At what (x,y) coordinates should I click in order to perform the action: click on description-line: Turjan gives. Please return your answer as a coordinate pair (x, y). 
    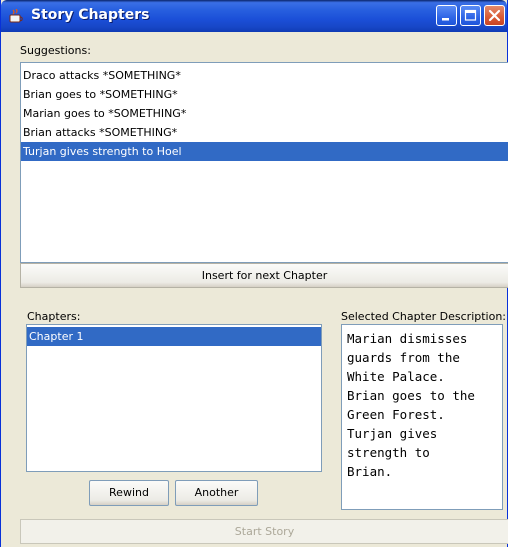
    Looking at the image, I should click on (392, 433).